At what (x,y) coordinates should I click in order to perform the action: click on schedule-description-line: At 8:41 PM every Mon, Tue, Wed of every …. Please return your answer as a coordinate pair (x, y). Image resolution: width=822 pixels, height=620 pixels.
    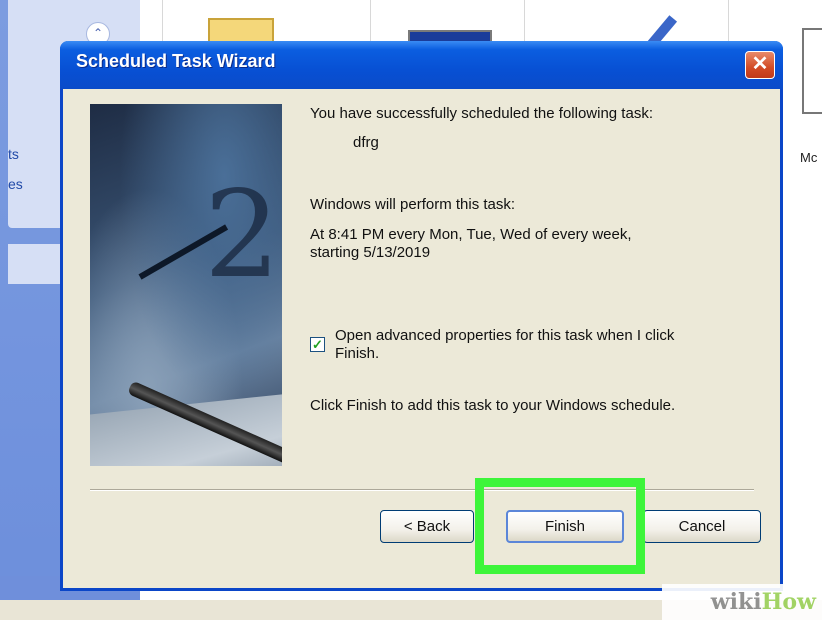
    Looking at the image, I should click on (471, 234).